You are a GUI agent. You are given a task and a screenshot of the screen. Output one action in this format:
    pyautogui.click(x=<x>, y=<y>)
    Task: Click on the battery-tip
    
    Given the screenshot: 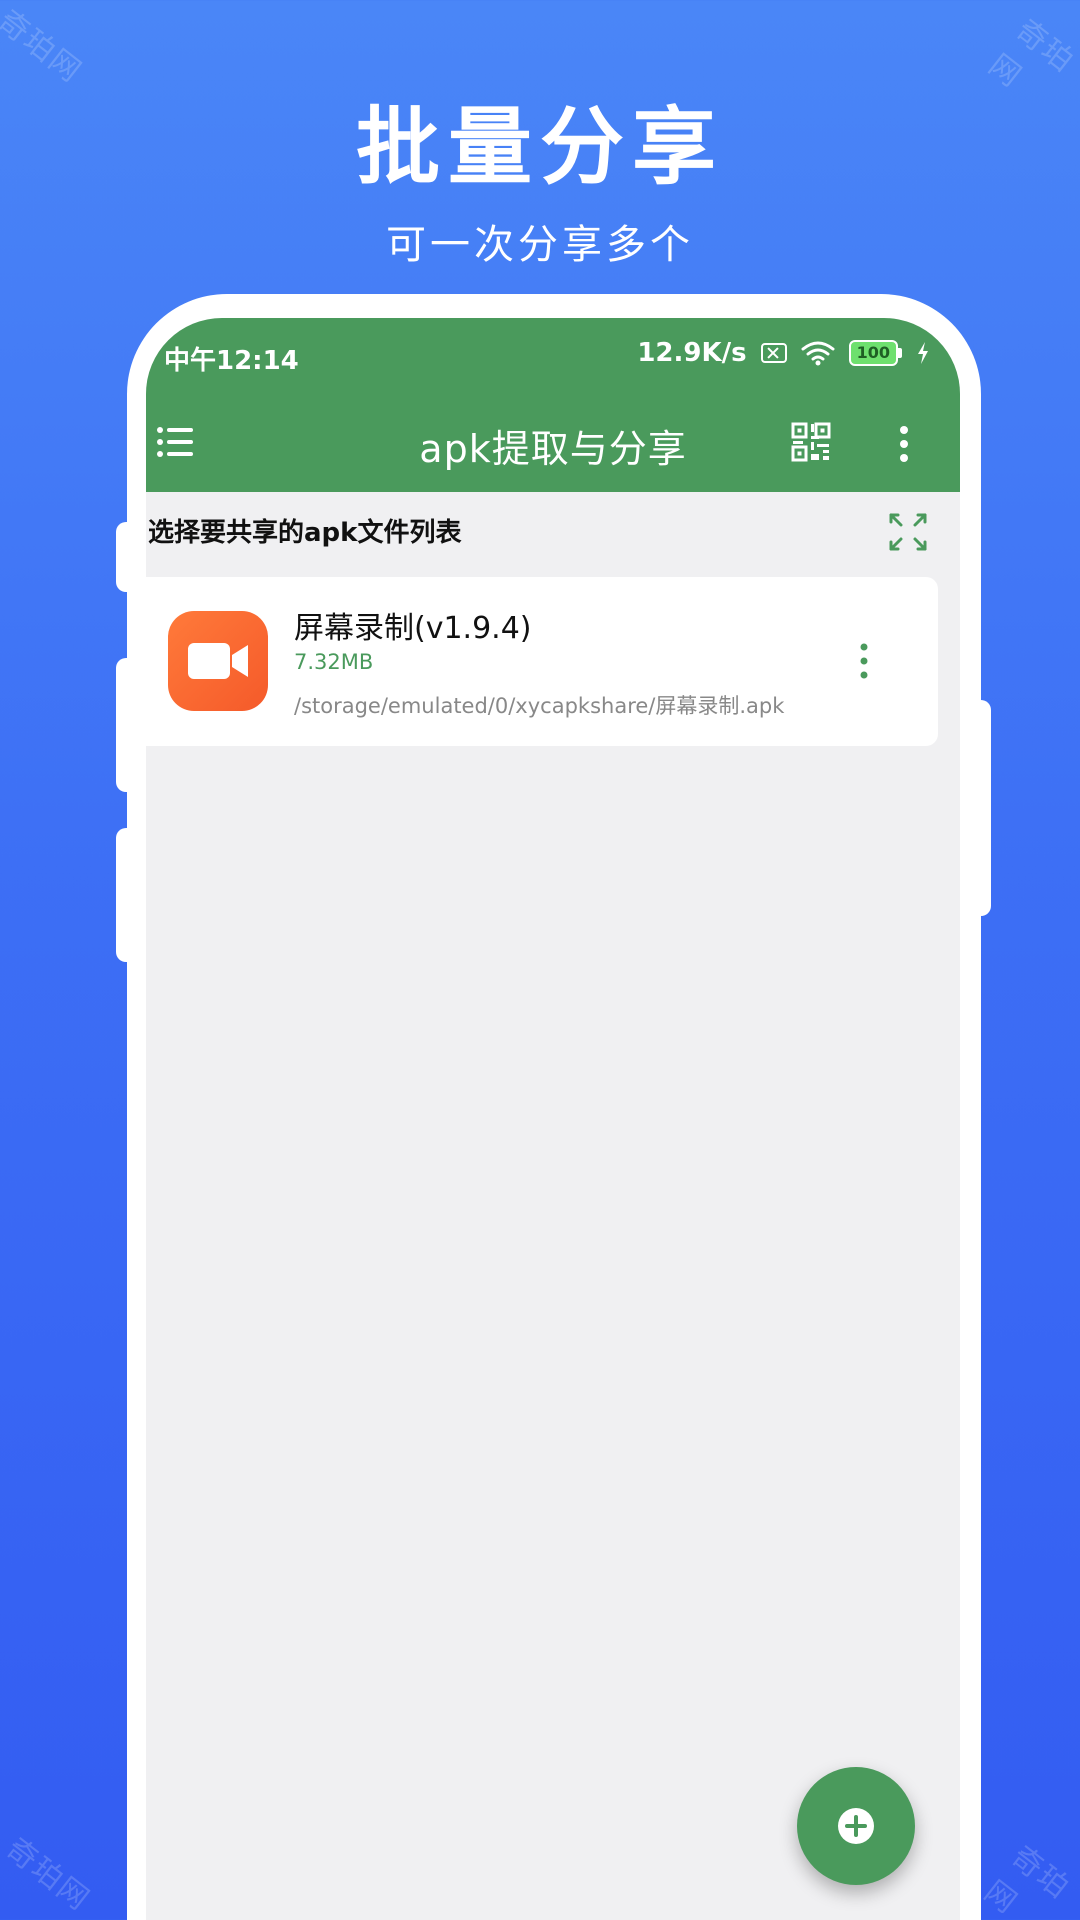 What is the action you would take?
    pyautogui.click(x=900, y=353)
    